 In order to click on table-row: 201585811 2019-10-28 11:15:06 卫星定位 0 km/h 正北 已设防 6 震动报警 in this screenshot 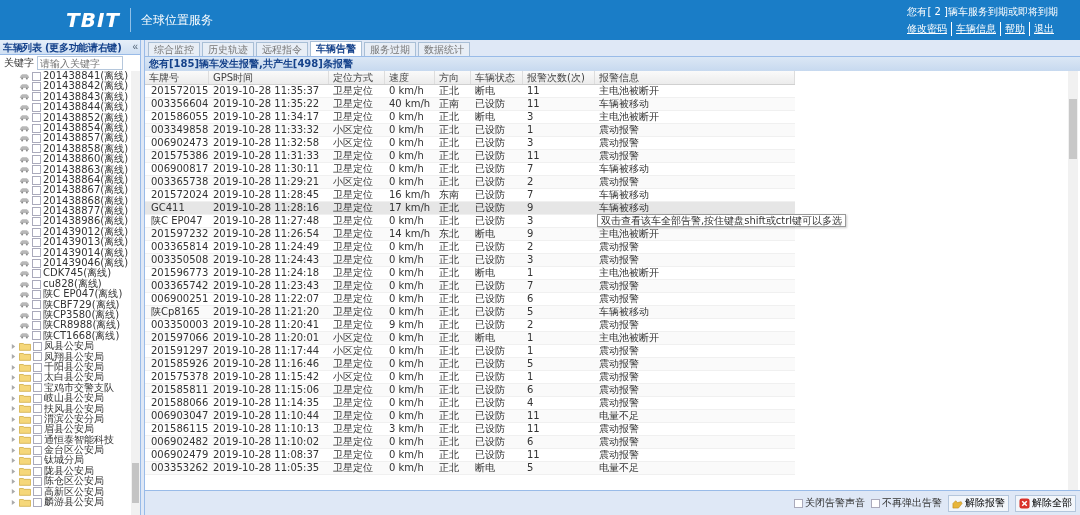, I will do `click(470, 390)`.